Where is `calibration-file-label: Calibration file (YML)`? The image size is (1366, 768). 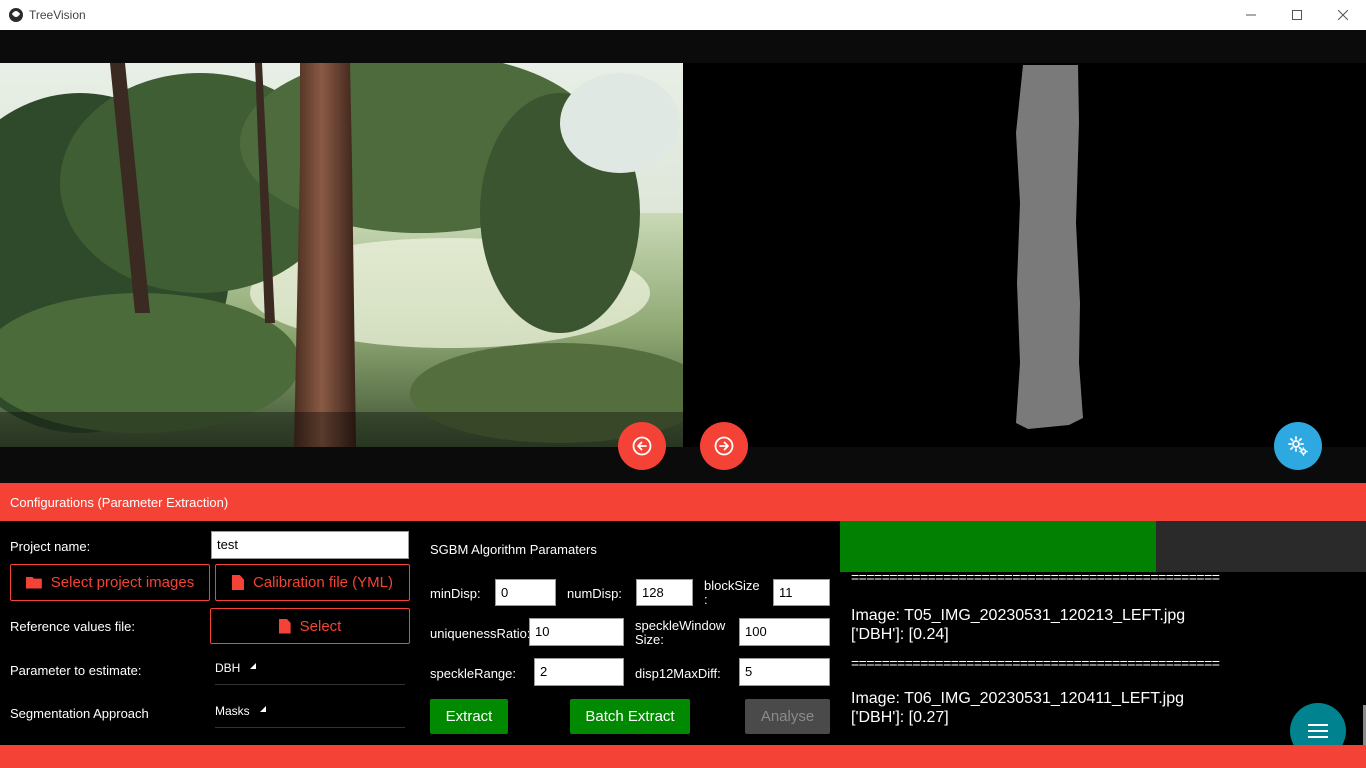 calibration-file-label: Calibration file (YML) is located at coordinates (323, 582).